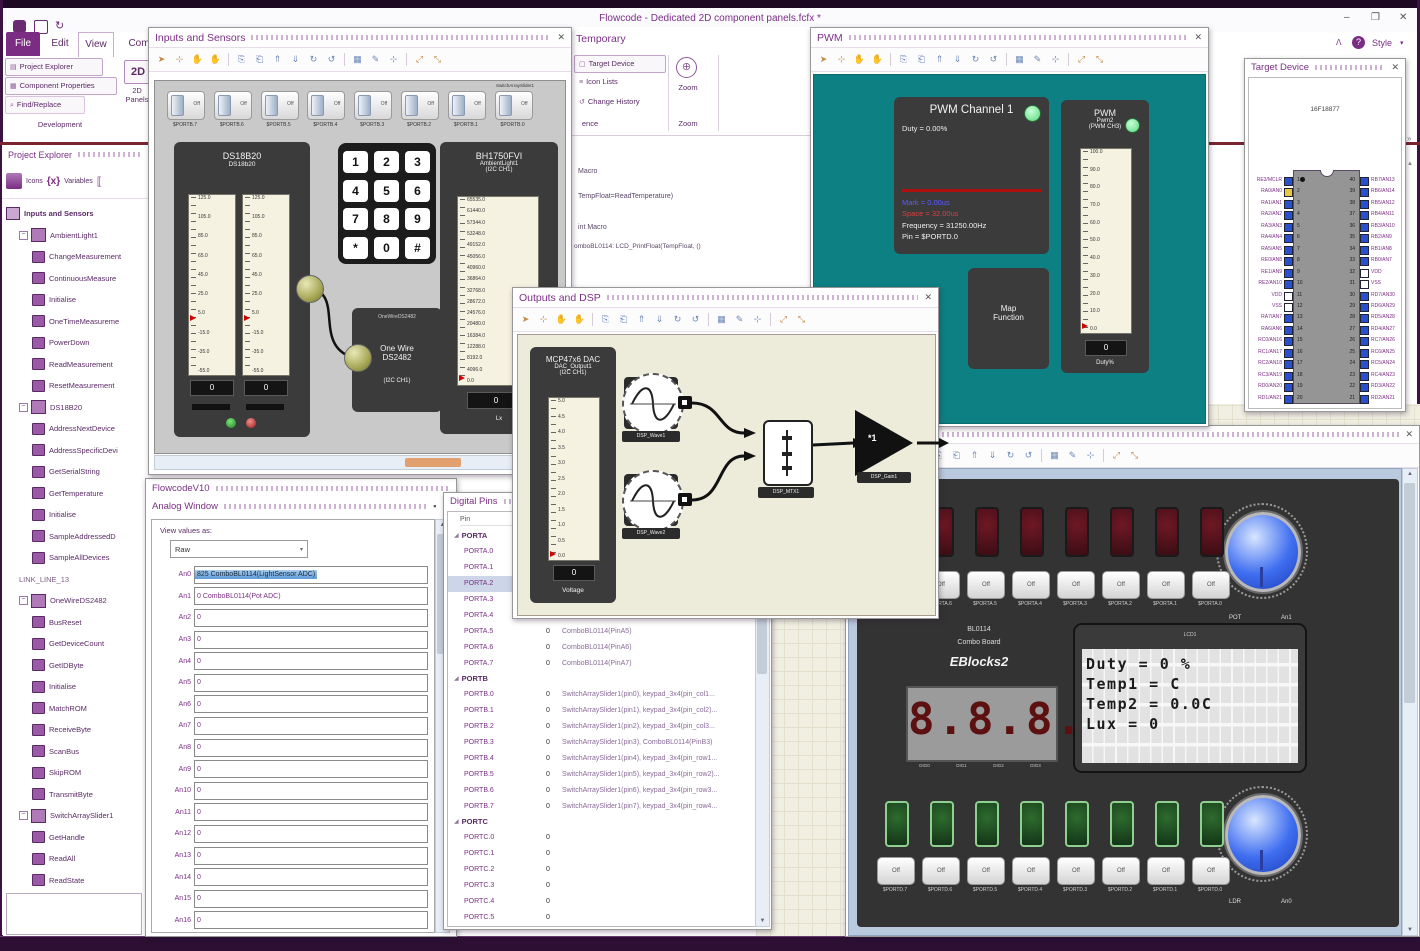 The image size is (1420, 951). I want to click on pin-icon: ▪, so click(434, 506).